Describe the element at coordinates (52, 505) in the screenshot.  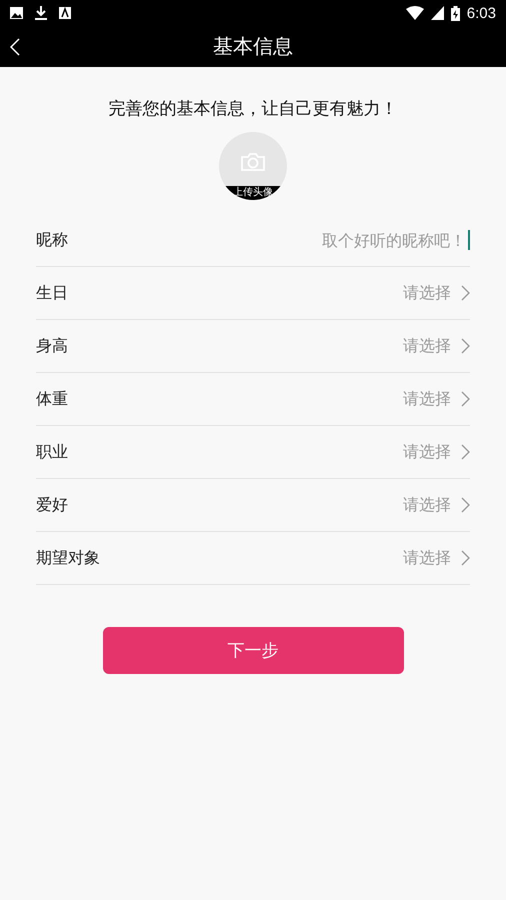
I see `field-label: 爱好` at that location.